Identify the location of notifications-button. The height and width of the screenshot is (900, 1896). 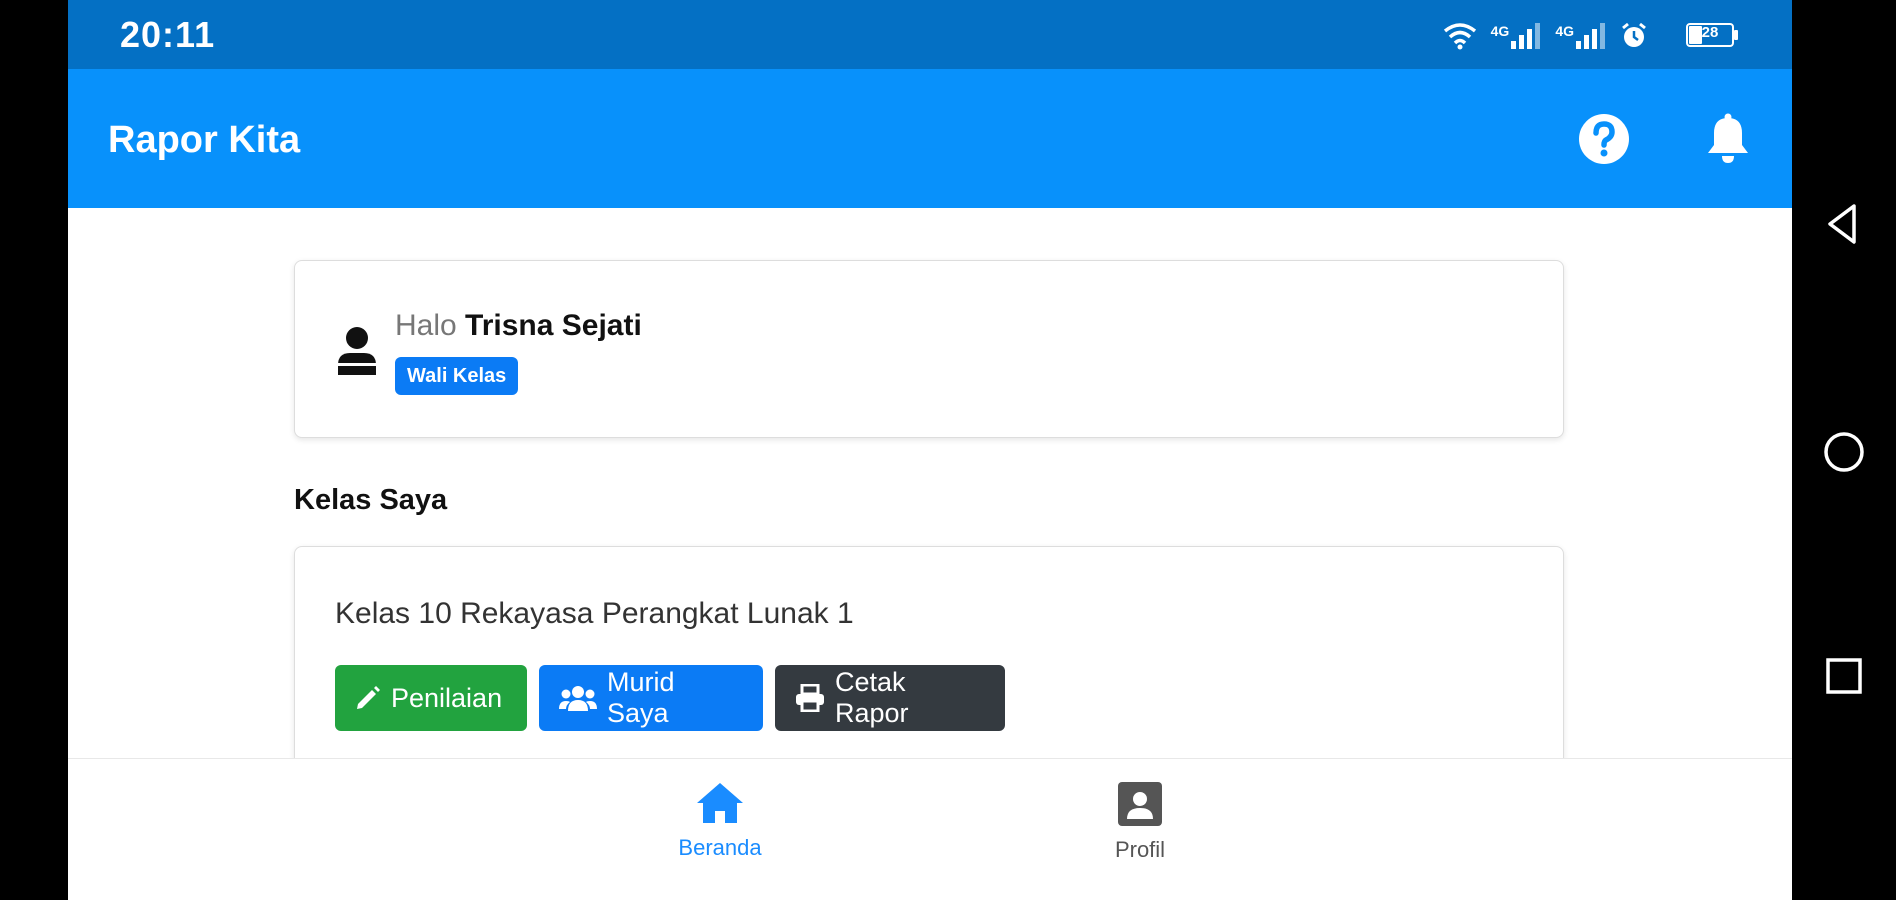
(1728, 139).